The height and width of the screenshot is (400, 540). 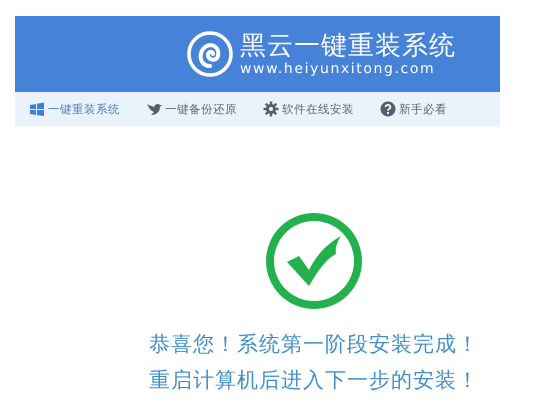 I want to click on success-check-icon, so click(x=314, y=261).